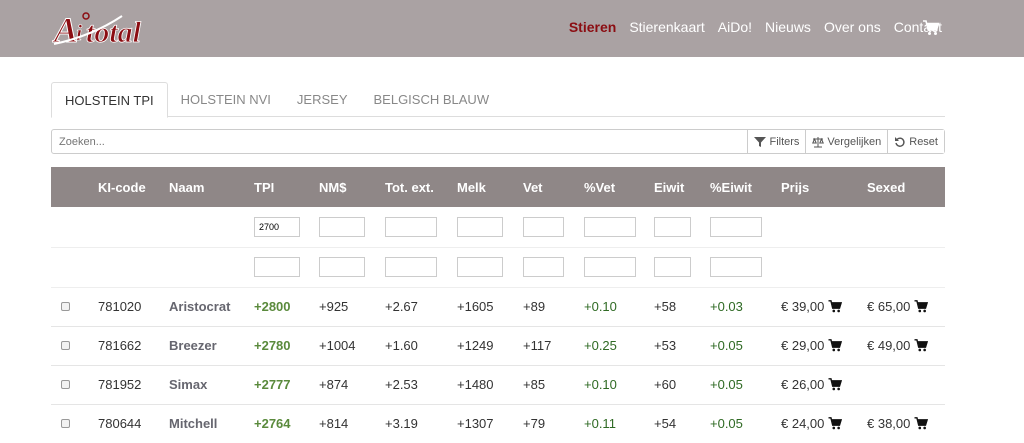 This screenshot has width=1024, height=443. Describe the element at coordinates (803, 306) in the screenshot. I see `prijs-button-value: € 39,00` at that location.